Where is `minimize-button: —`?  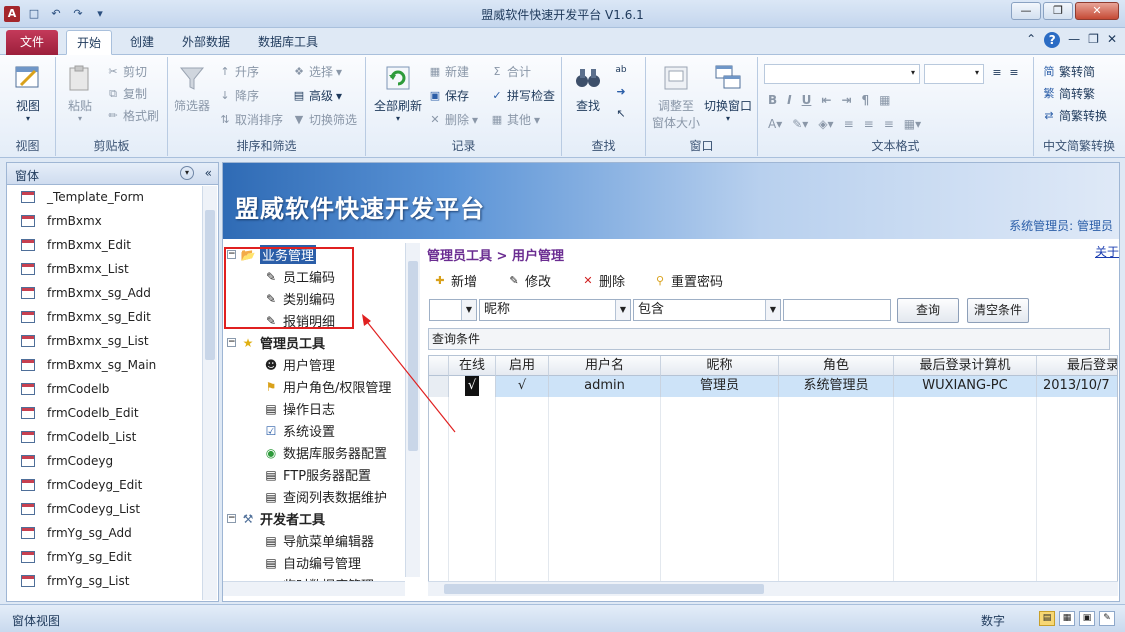 minimize-button: — is located at coordinates (1026, 11).